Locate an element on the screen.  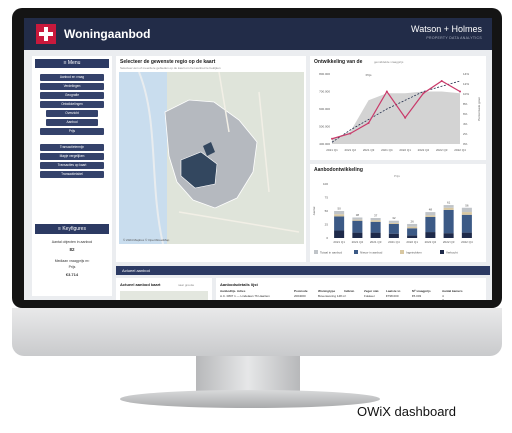
bar-x-tick: 2022 Q3 is located at coordinates (449, 242).